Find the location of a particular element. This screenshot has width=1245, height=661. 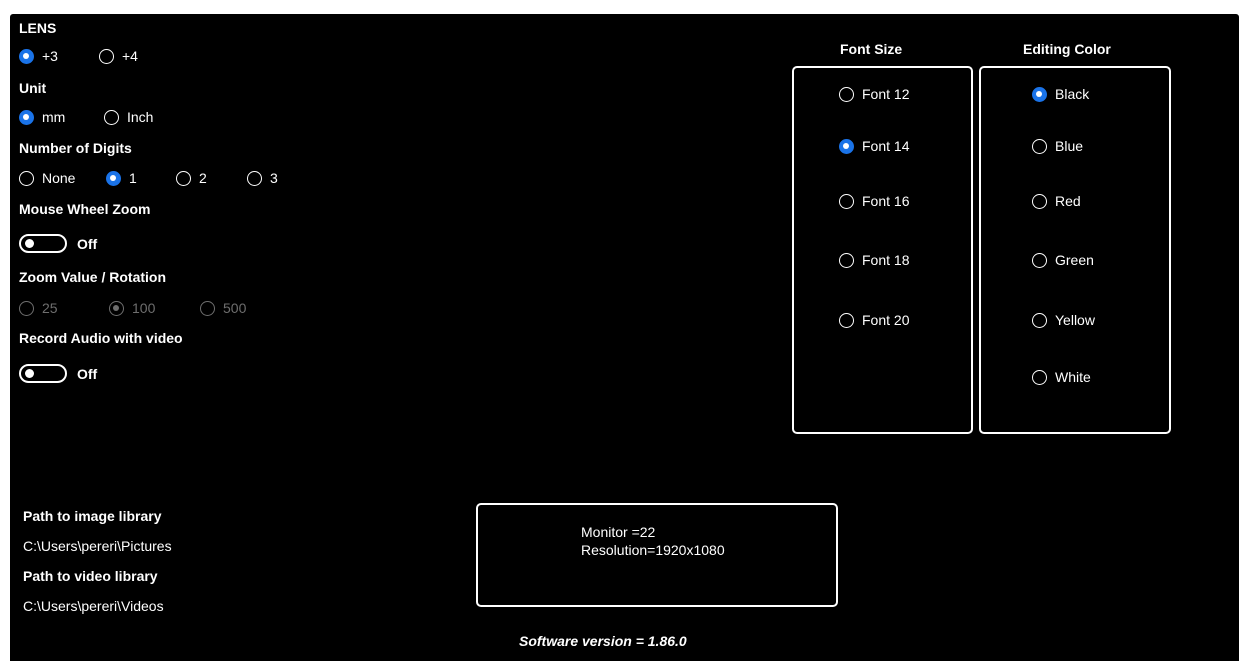

font-size-label: Font Size is located at coordinates (871, 49).